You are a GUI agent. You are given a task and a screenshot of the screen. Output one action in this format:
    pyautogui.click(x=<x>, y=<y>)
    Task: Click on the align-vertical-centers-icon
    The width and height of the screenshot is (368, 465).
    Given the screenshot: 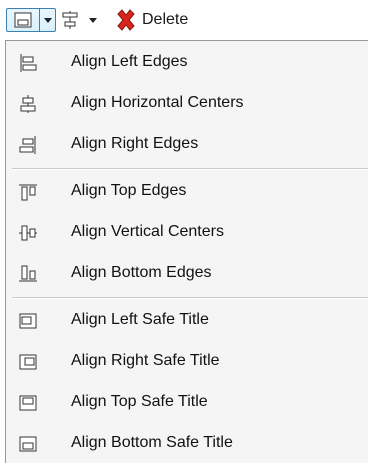 What is the action you would take?
    pyautogui.click(x=28, y=233)
    